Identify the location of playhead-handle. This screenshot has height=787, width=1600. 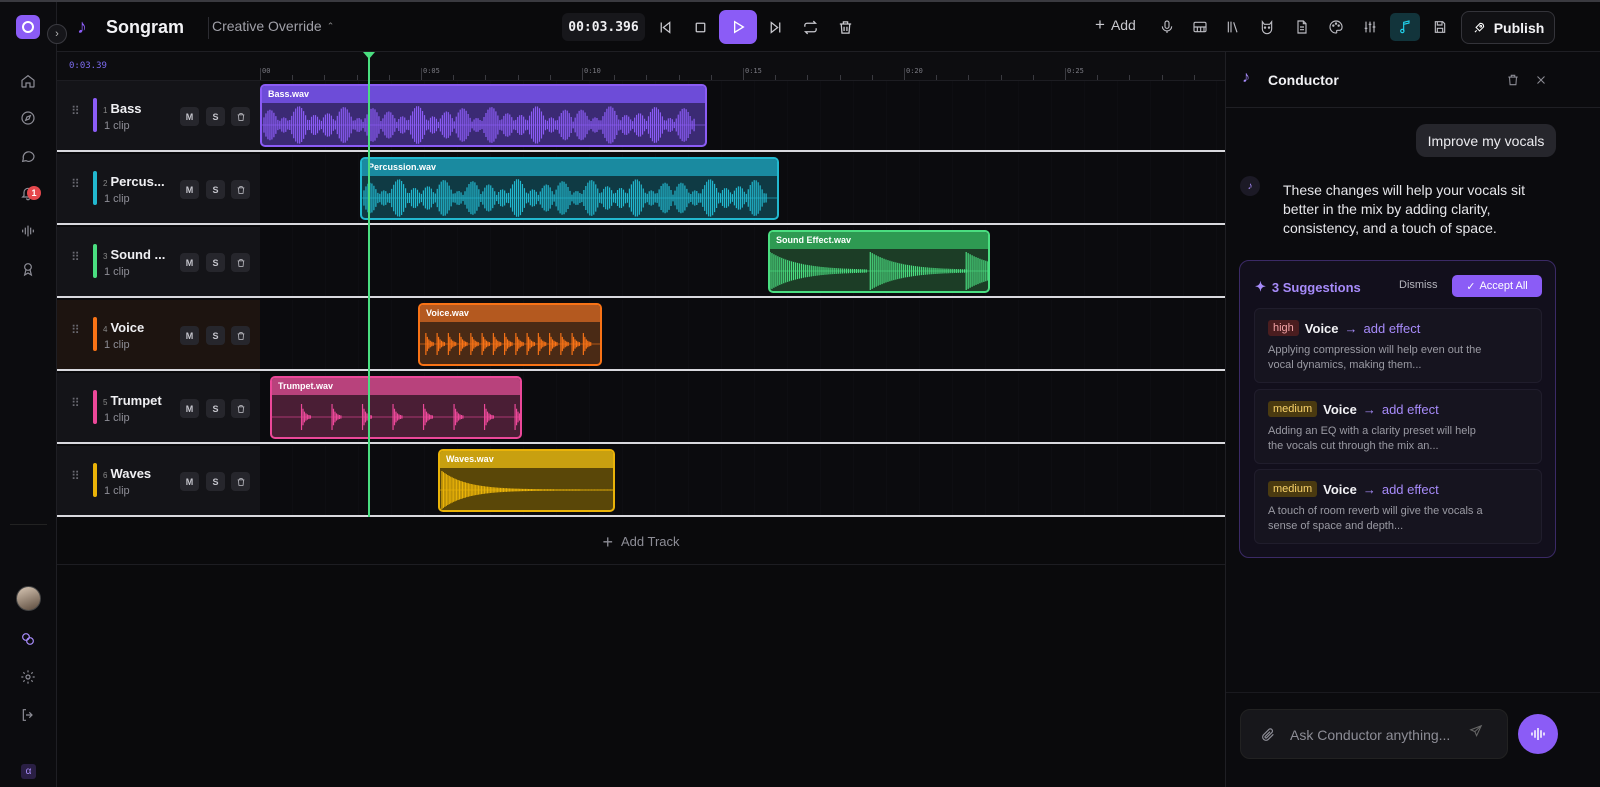
(369, 55).